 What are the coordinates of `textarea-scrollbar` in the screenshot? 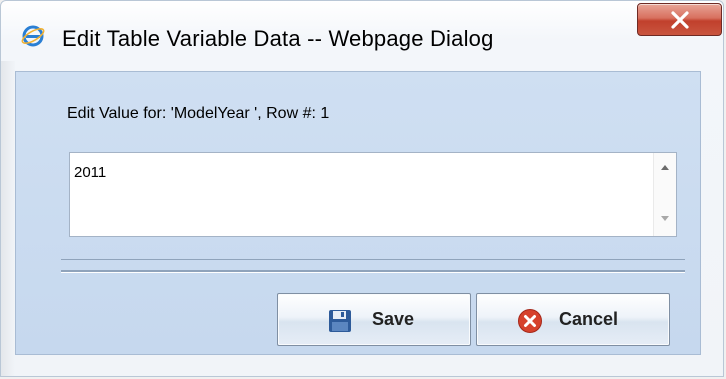 It's located at (664, 194).